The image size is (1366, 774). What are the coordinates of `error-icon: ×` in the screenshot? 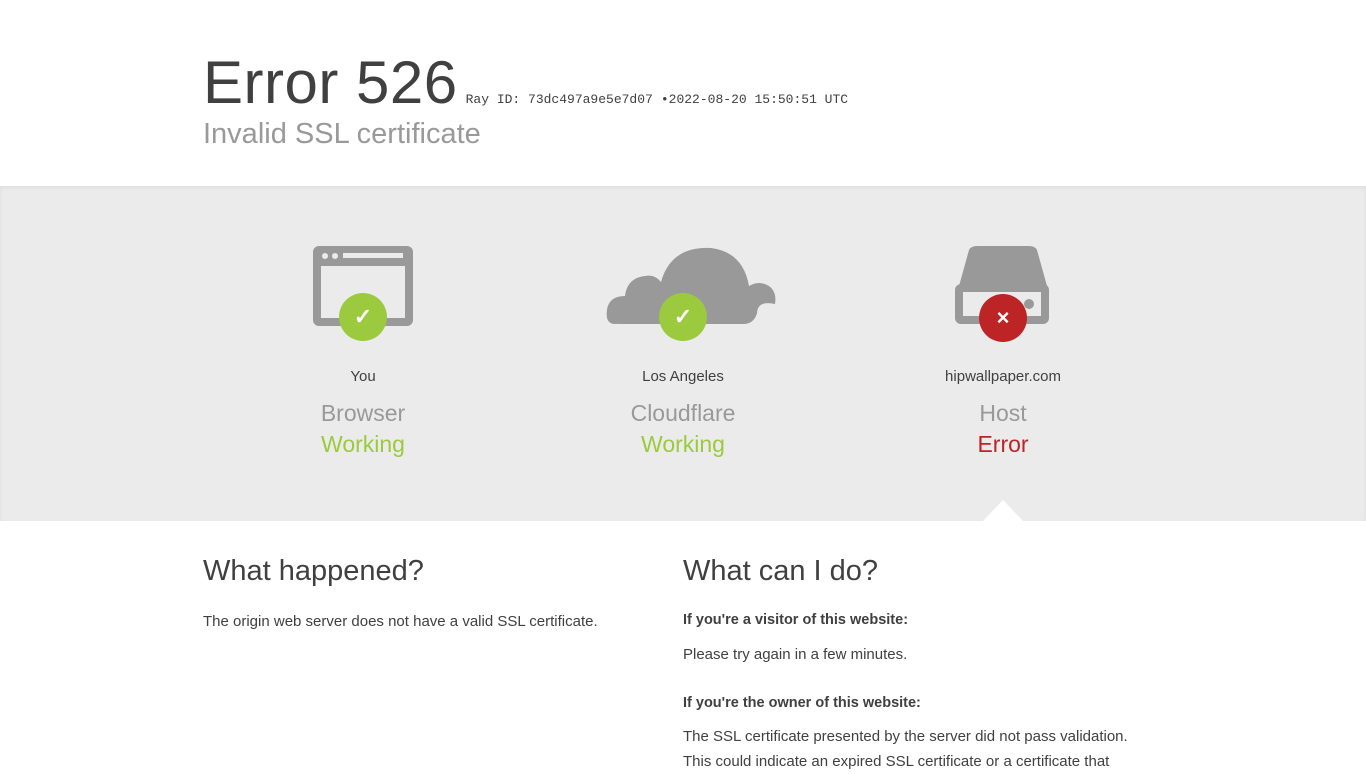 It's located at (1003, 318).